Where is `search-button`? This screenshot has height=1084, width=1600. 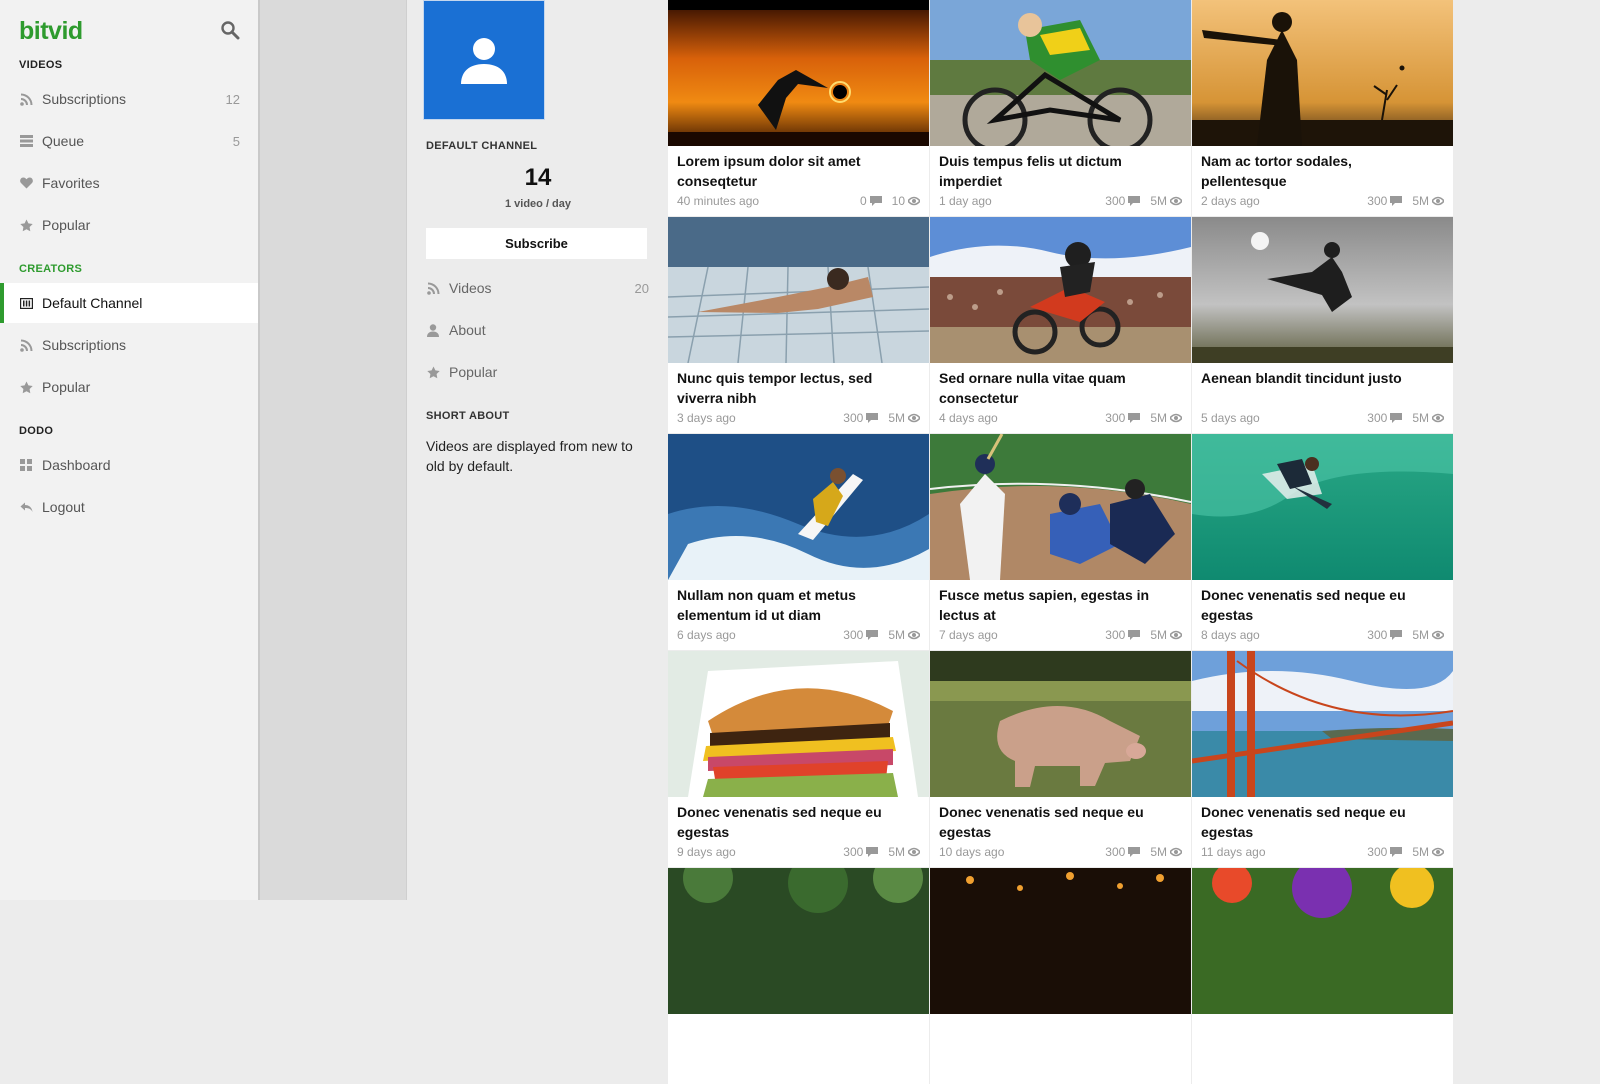
search-button is located at coordinates (231, 31).